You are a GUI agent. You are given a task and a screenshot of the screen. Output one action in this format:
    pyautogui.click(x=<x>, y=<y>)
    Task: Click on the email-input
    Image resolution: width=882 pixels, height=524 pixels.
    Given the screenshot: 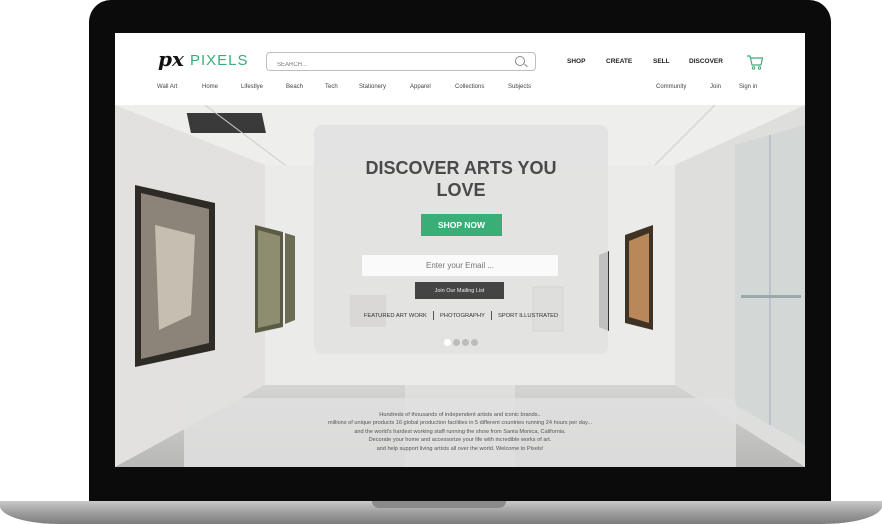 What is the action you would take?
    pyautogui.click(x=460, y=265)
    